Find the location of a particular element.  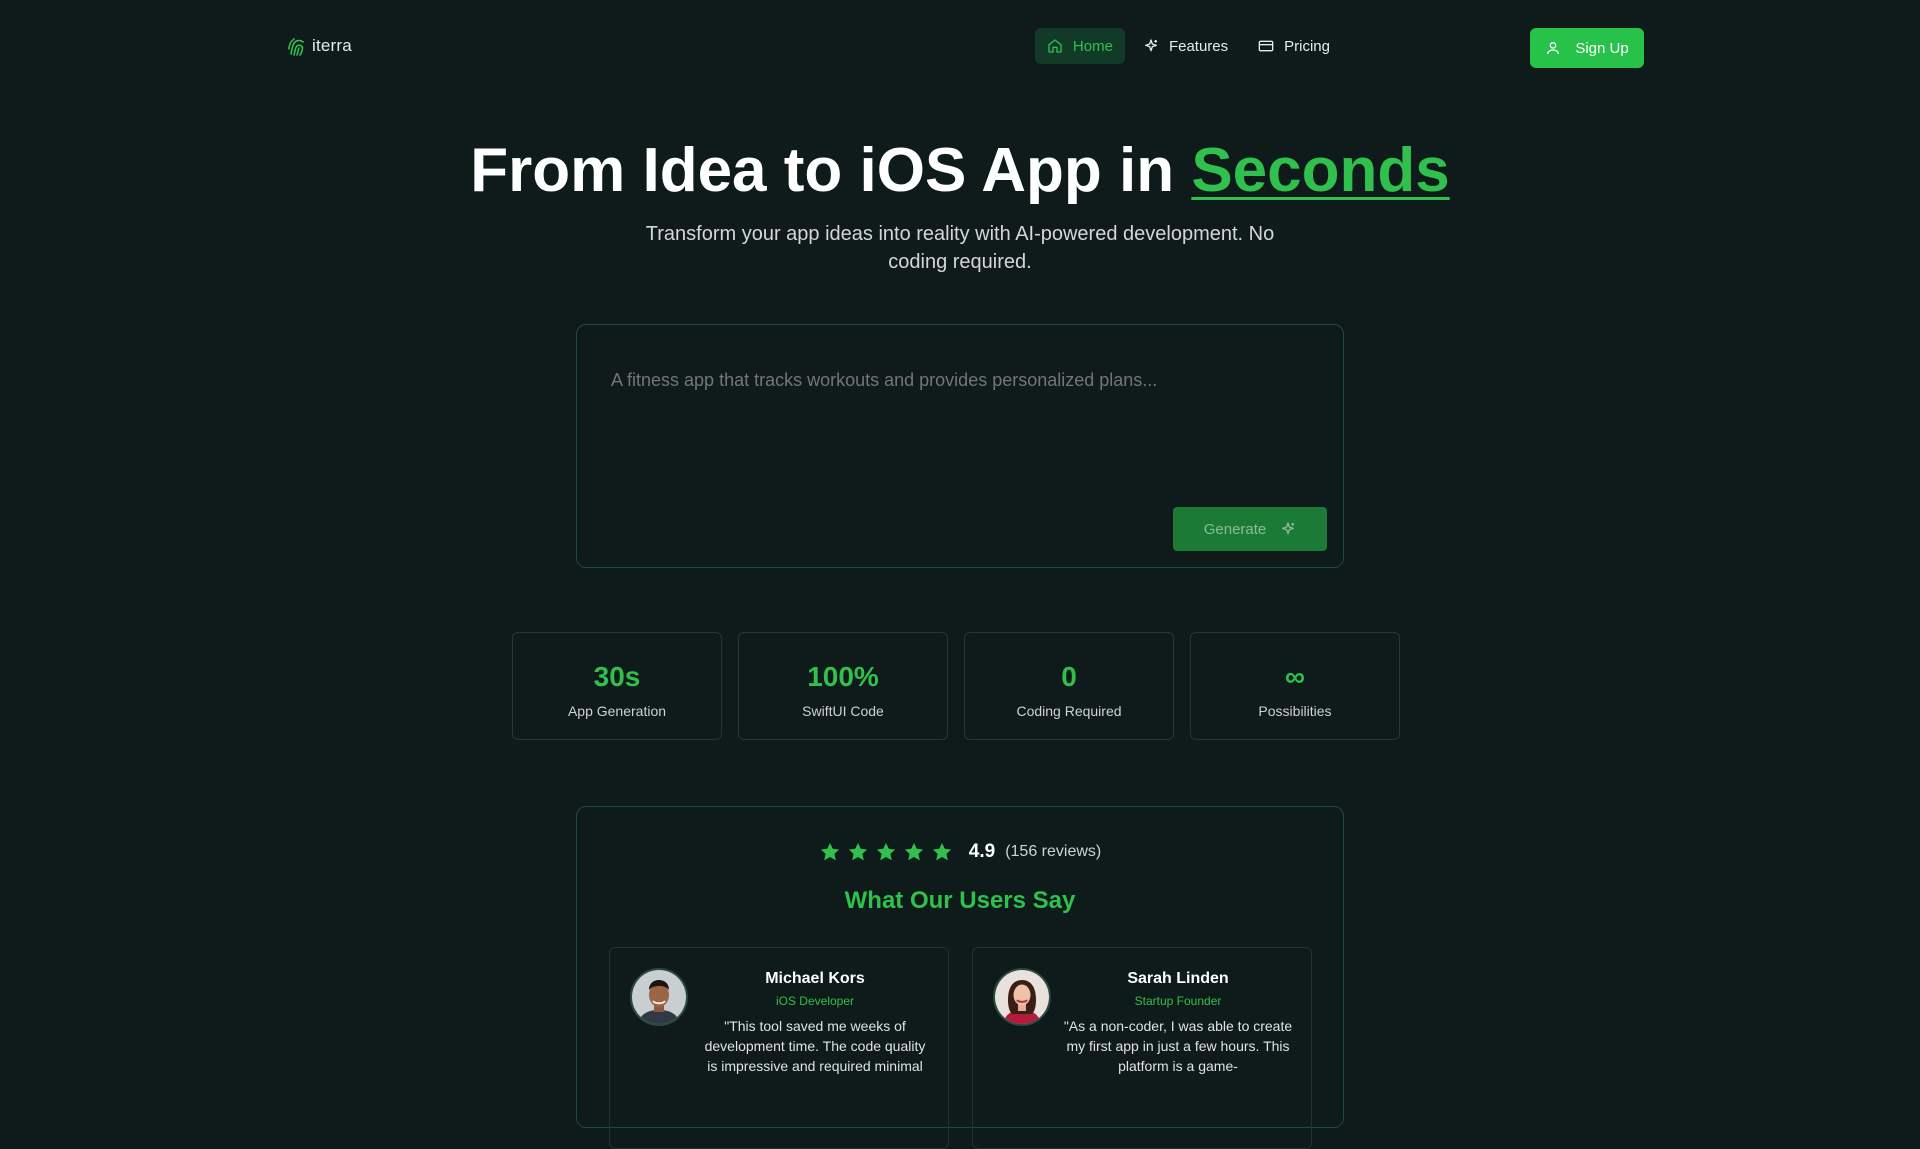

stat-card: 0 Coding Required is located at coordinates (1069, 686).